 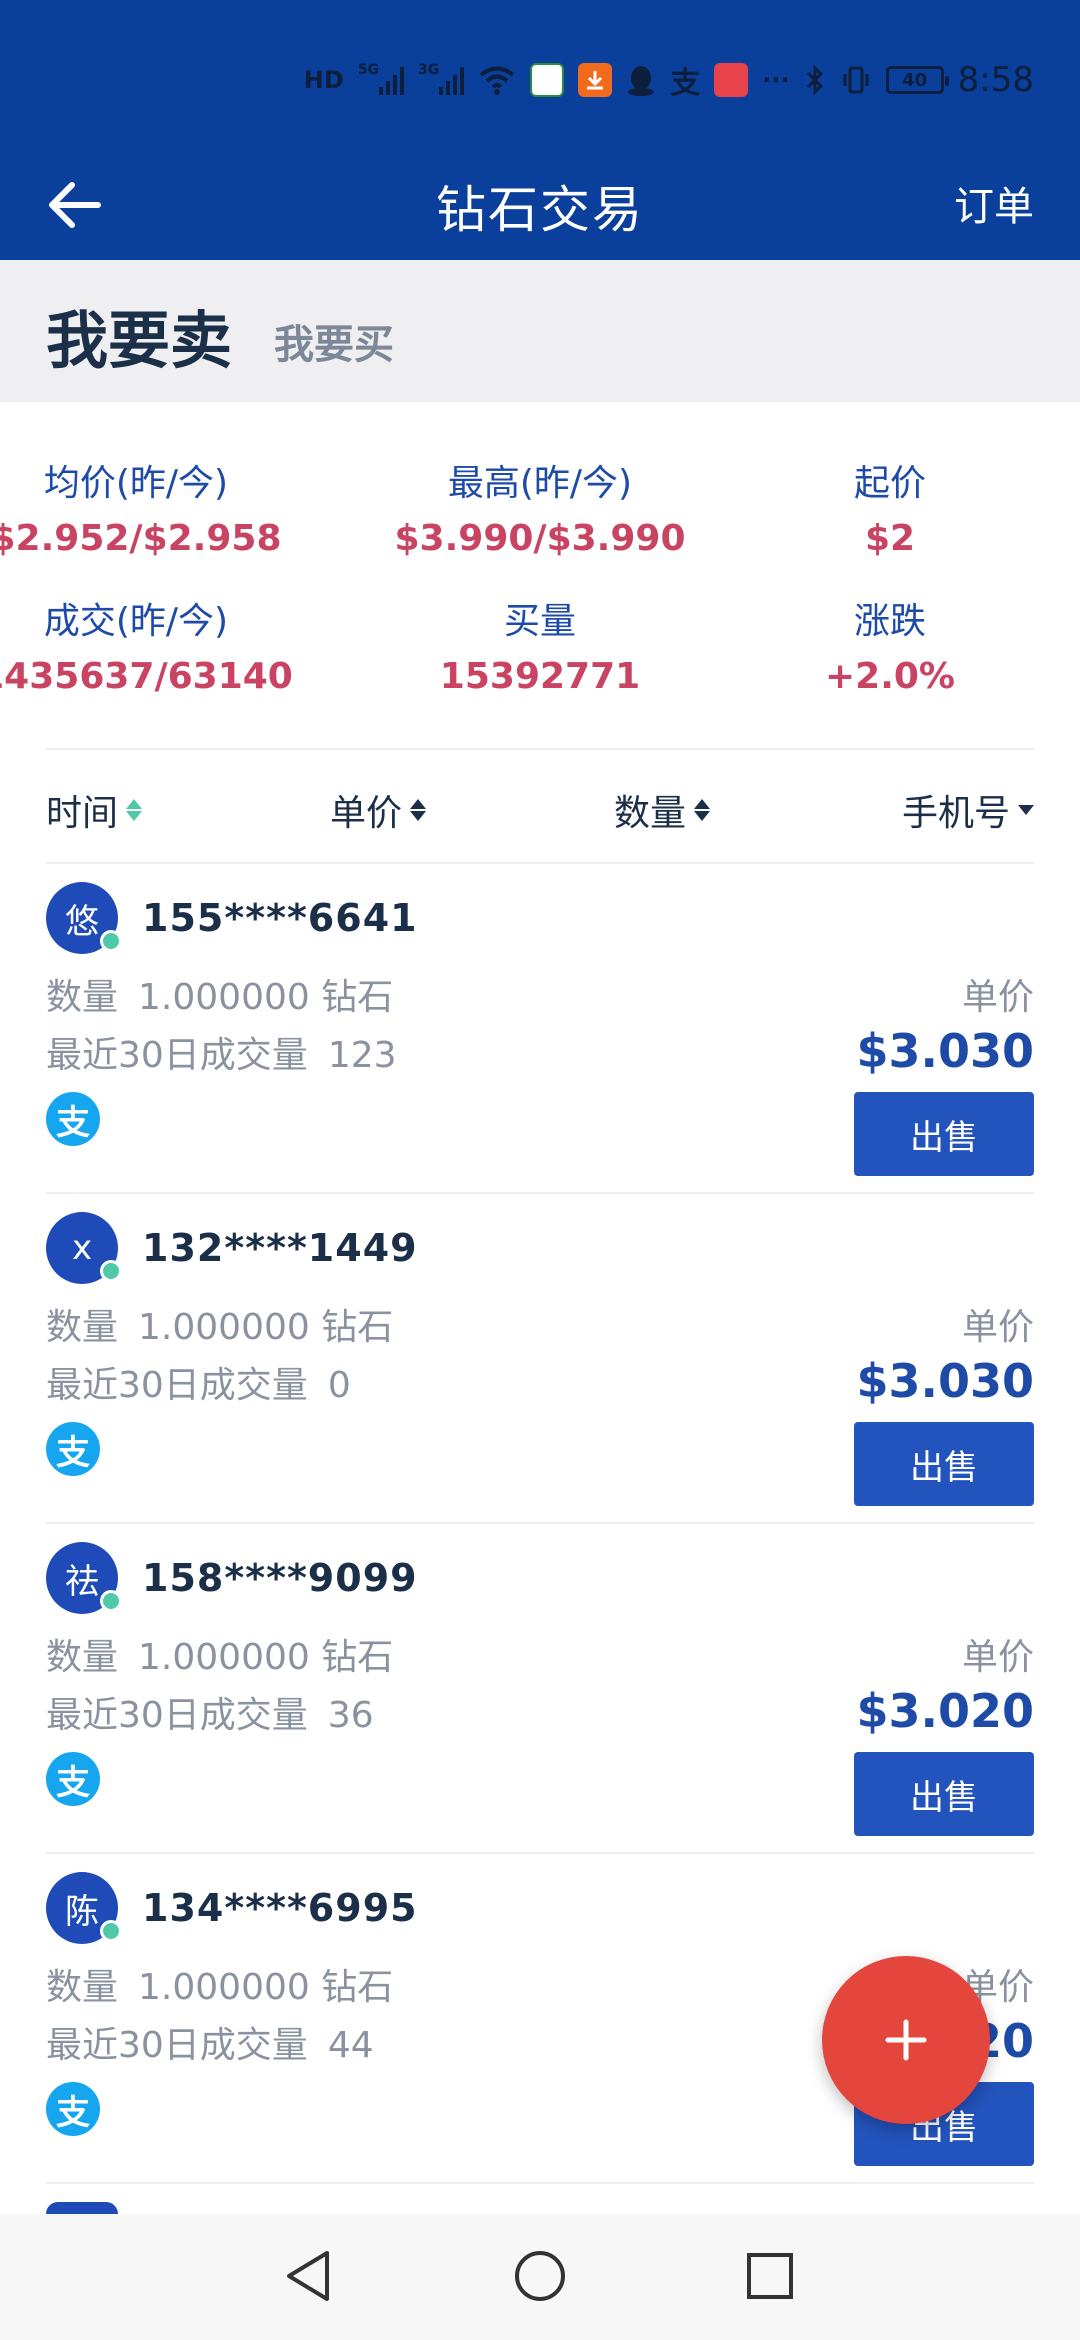 I want to click on more-icon: ···, so click(x=776, y=80).